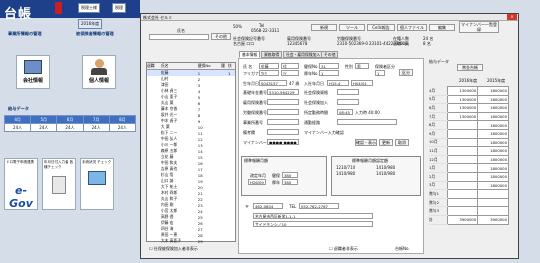 The height and width of the screenshot is (263, 540). Describe the element at coordinates (33, 72) in the screenshot. I see `company-info-button: 会社情報` at that location.